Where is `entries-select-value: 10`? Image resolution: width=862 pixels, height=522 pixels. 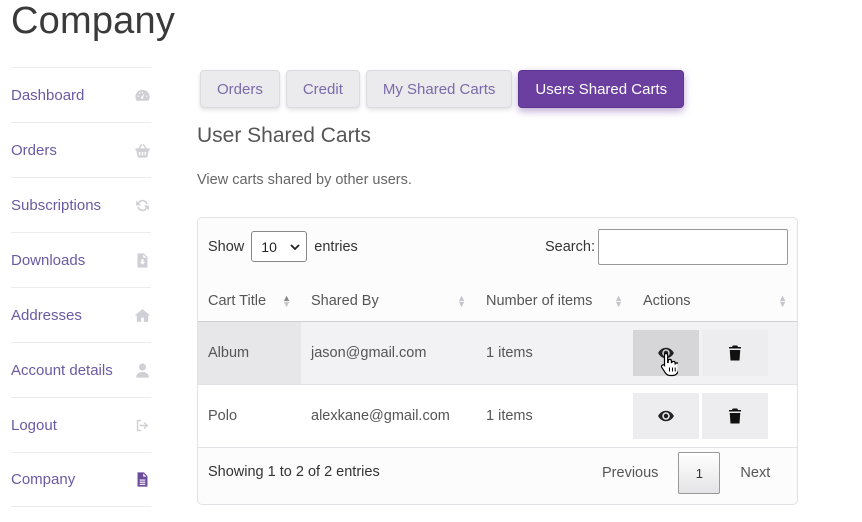
entries-select-value: 10 is located at coordinates (269, 246).